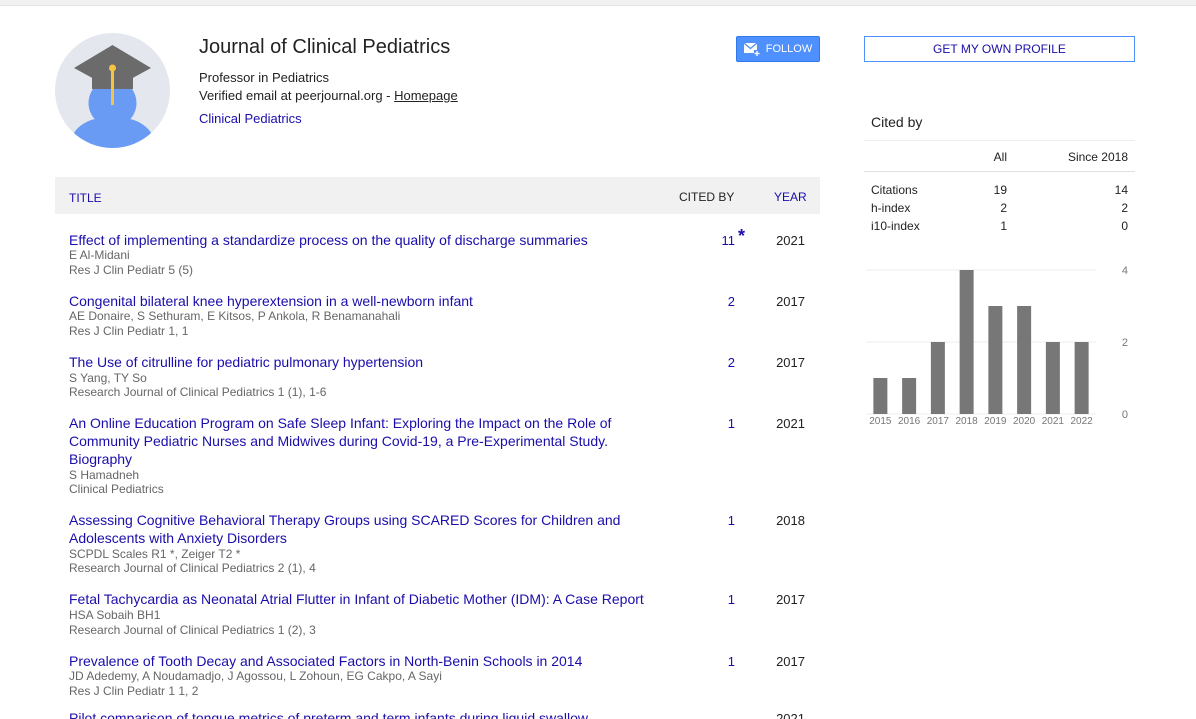 The width and height of the screenshot is (1196, 719). What do you see at coordinates (1125, 271) in the screenshot?
I see `chart-y-tick-label: 4` at bounding box center [1125, 271].